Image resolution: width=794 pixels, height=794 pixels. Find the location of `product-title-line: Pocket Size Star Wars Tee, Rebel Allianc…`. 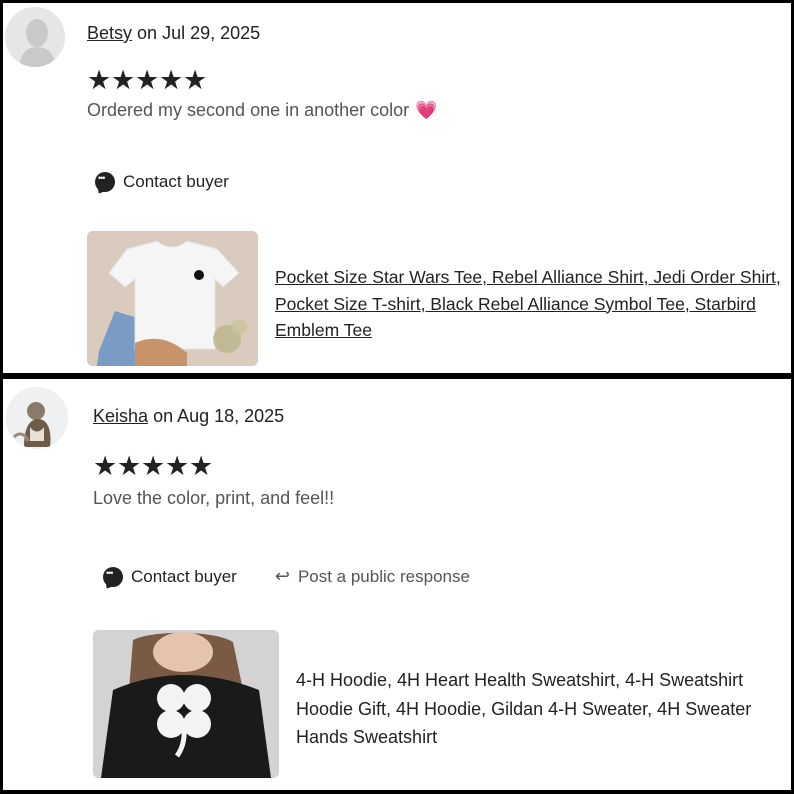

product-title-line: Pocket Size Star Wars Tee, Rebel Allianc… is located at coordinates (528, 277).